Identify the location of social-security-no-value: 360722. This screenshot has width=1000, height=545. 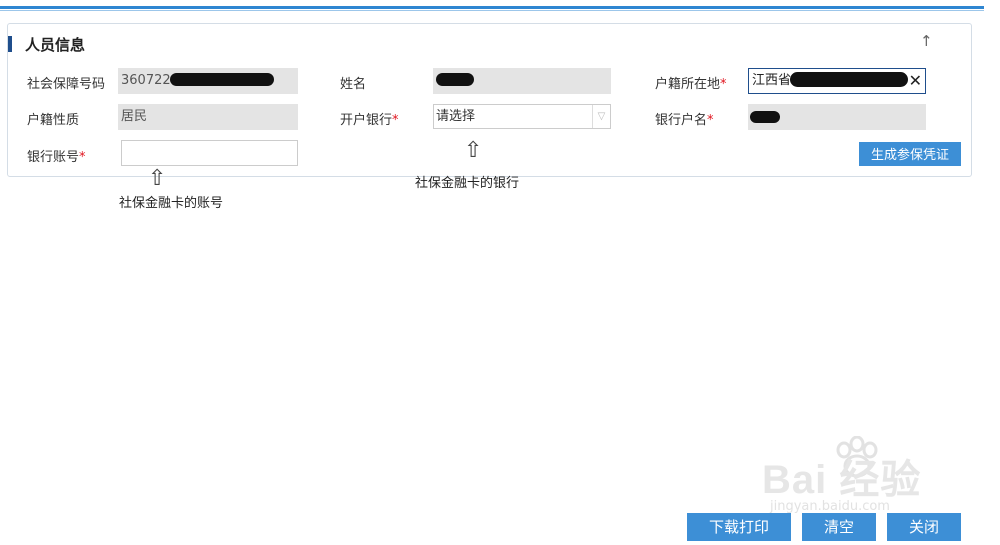
(146, 80).